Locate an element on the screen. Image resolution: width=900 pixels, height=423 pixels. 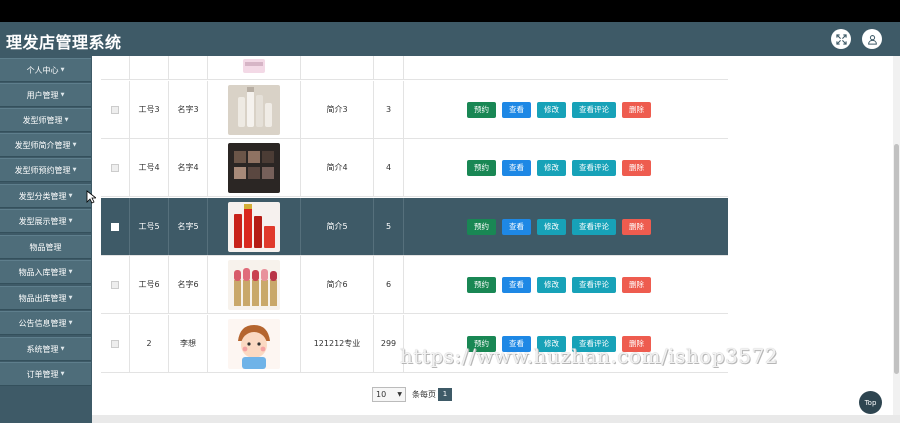
watermark: https://www.huzhan.com/ishop3572 is located at coordinates (589, 356).